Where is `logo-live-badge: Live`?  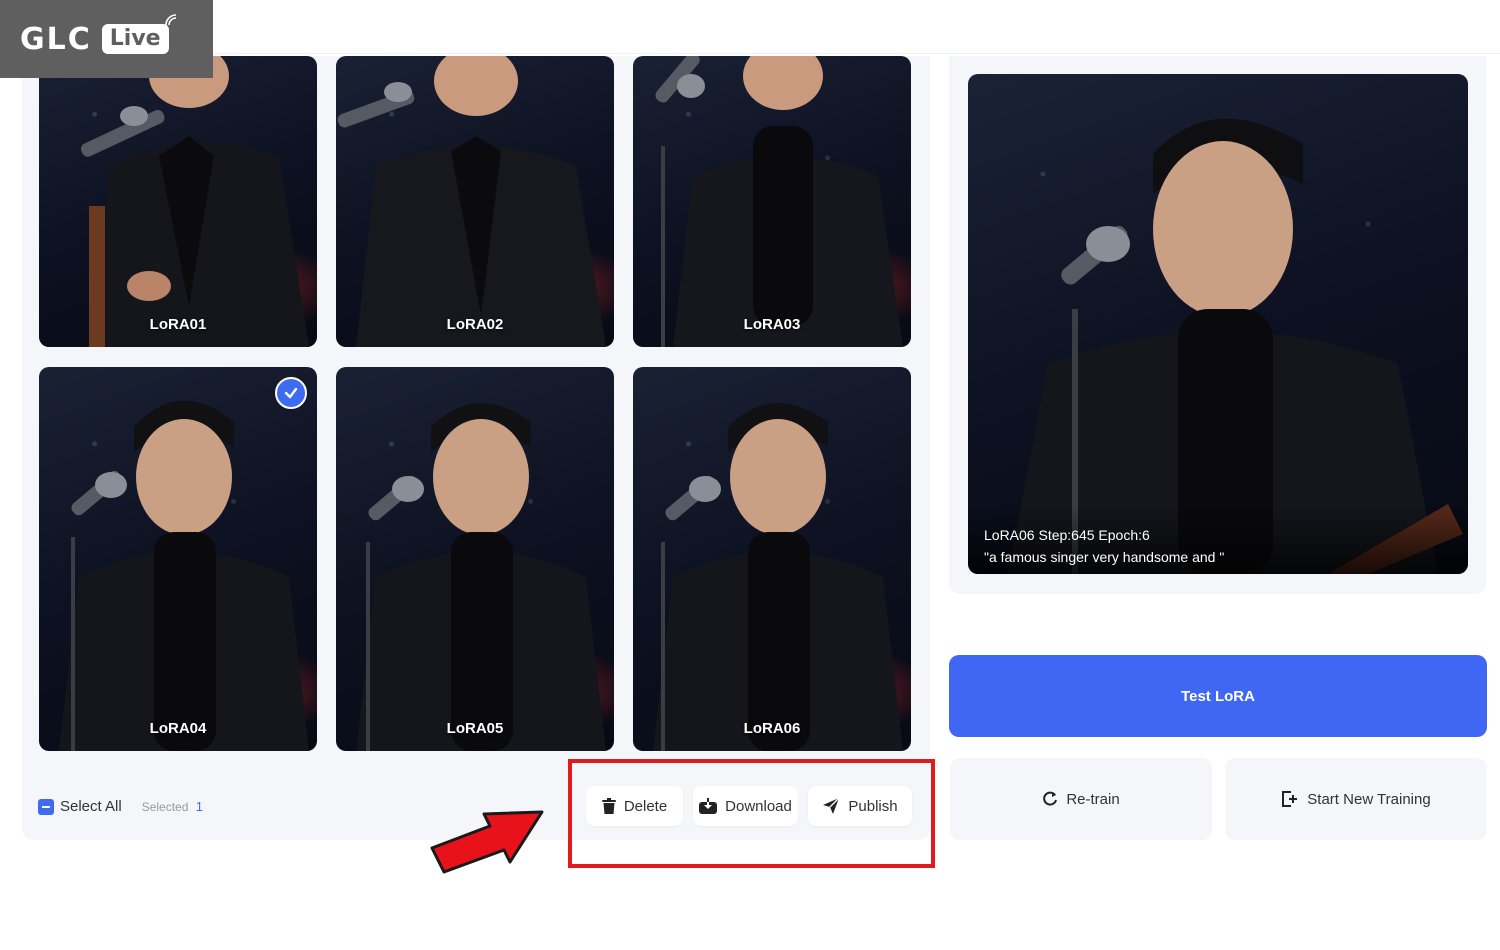
logo-live-badge: Live is located at coordinates (138, 34).